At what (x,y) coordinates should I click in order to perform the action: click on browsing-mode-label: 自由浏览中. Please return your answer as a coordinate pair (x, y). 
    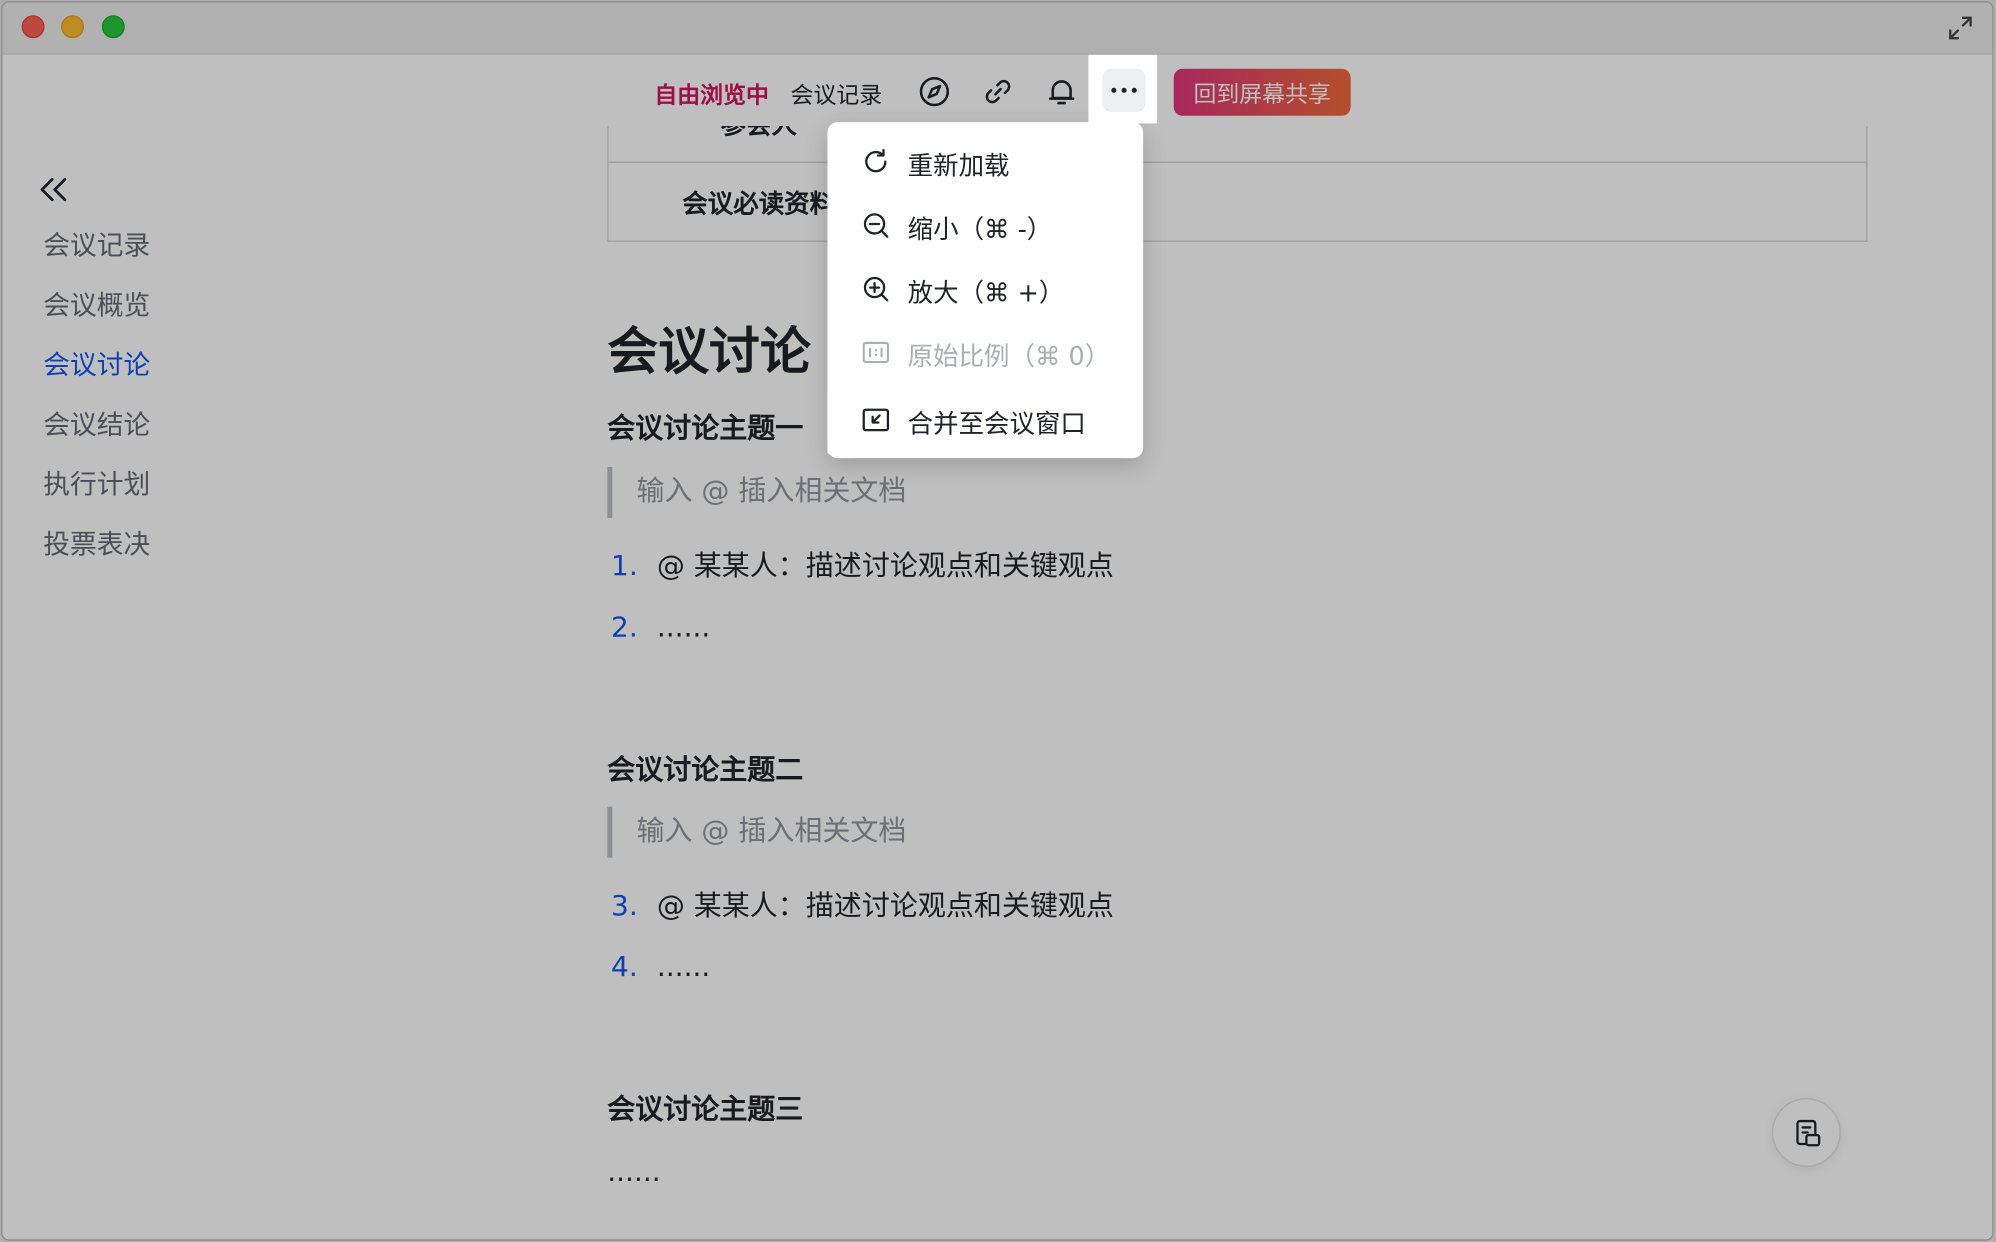
    Looking at the image, I should click on (711, 96).